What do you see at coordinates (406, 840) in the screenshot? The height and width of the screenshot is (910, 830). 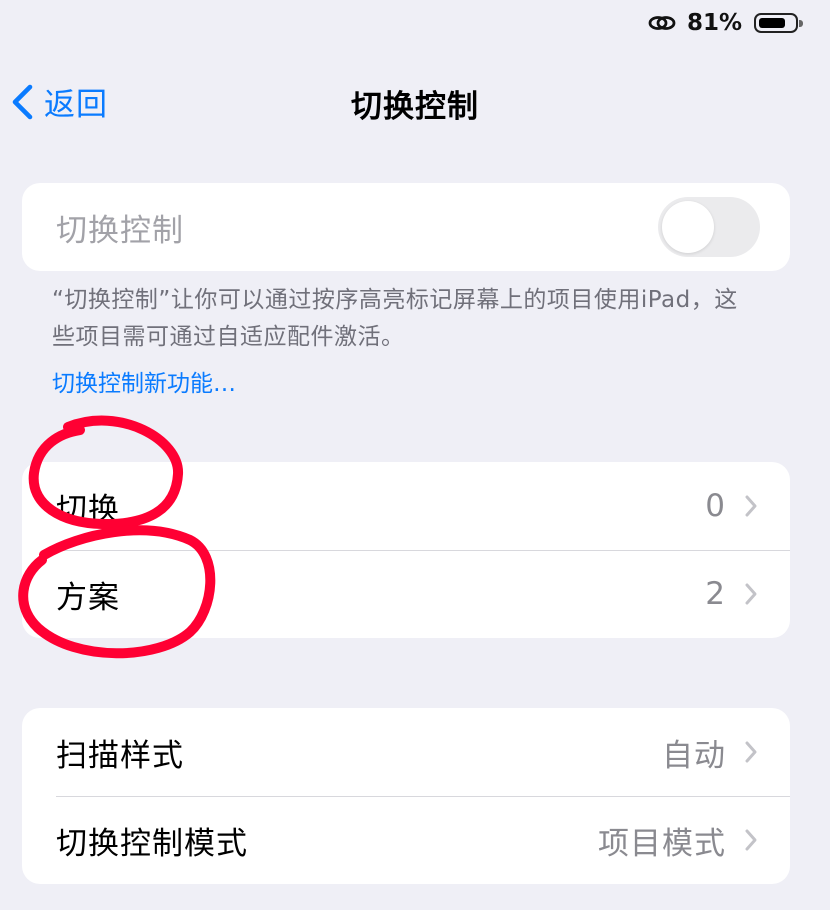 I see `row-switch-control-mode: 切换控制模式 项目模式` at bounding box center [406, 840].